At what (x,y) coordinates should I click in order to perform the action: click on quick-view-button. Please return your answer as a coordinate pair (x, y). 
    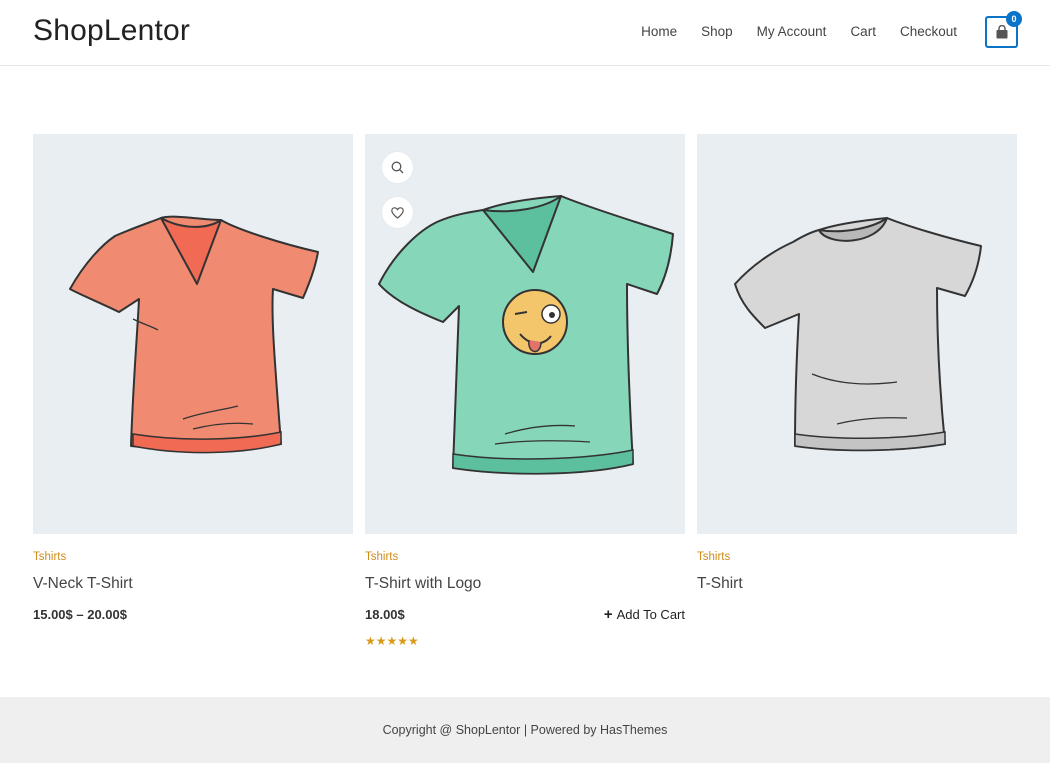
    Looking at the image, I should click on (397, 167).